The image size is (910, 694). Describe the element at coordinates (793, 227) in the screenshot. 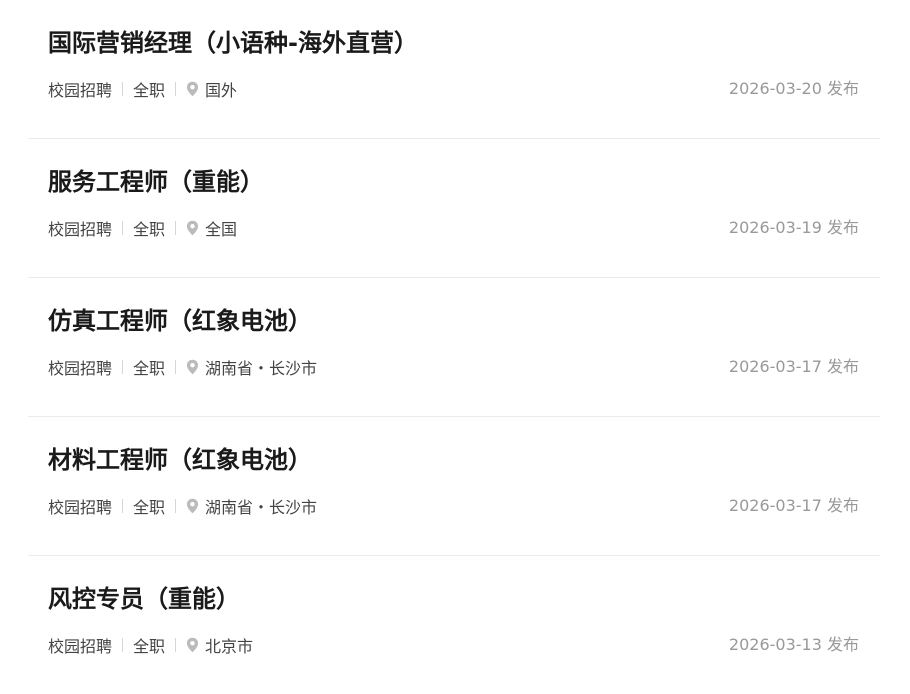

I see `publish-date: 2026-03-19 发布` at that location.